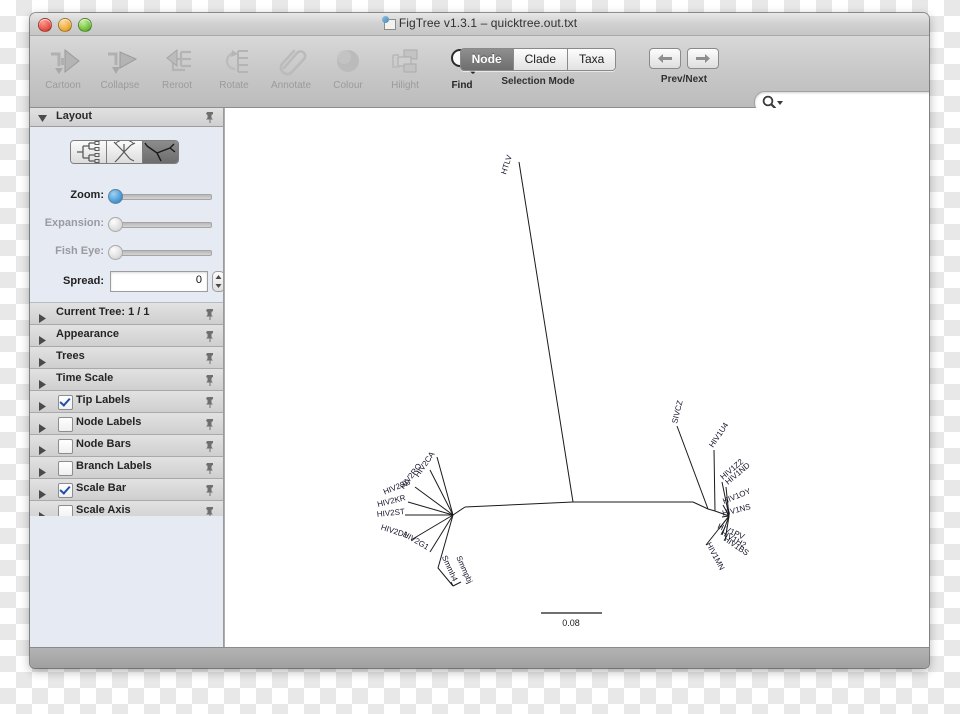 The width and height of the screenshot is (960, 714). Describe the element at coordinates (506, 164) in the screenshot. I see `tip-label-htlv: HTLV` at that location.